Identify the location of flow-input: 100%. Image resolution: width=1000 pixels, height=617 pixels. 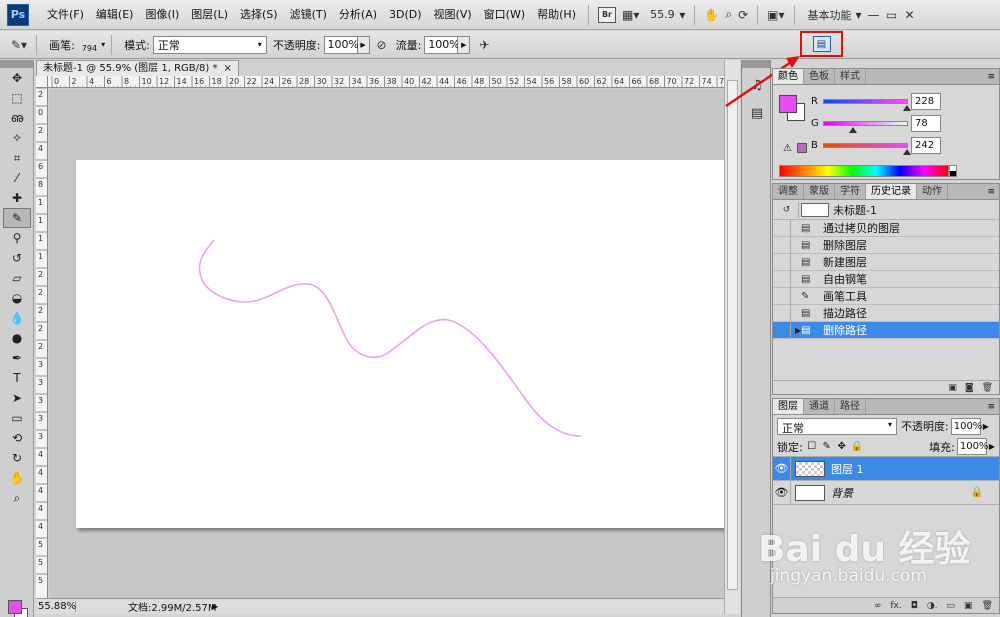
(442, 44).